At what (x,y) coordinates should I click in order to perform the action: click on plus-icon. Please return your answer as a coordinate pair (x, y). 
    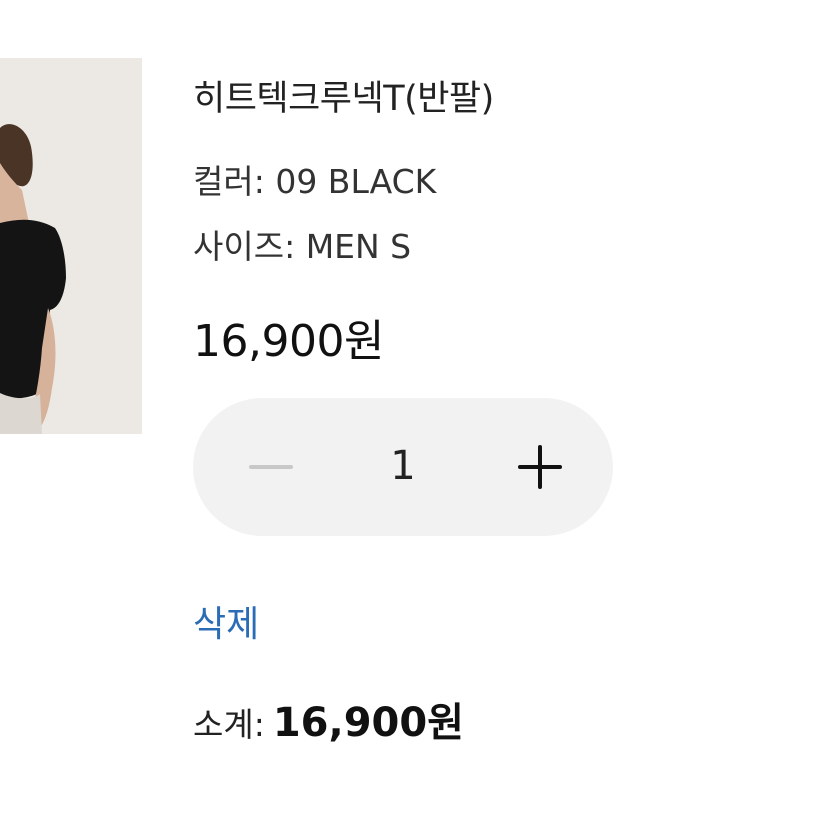
    Looking at the image, I should click on (540, 467).